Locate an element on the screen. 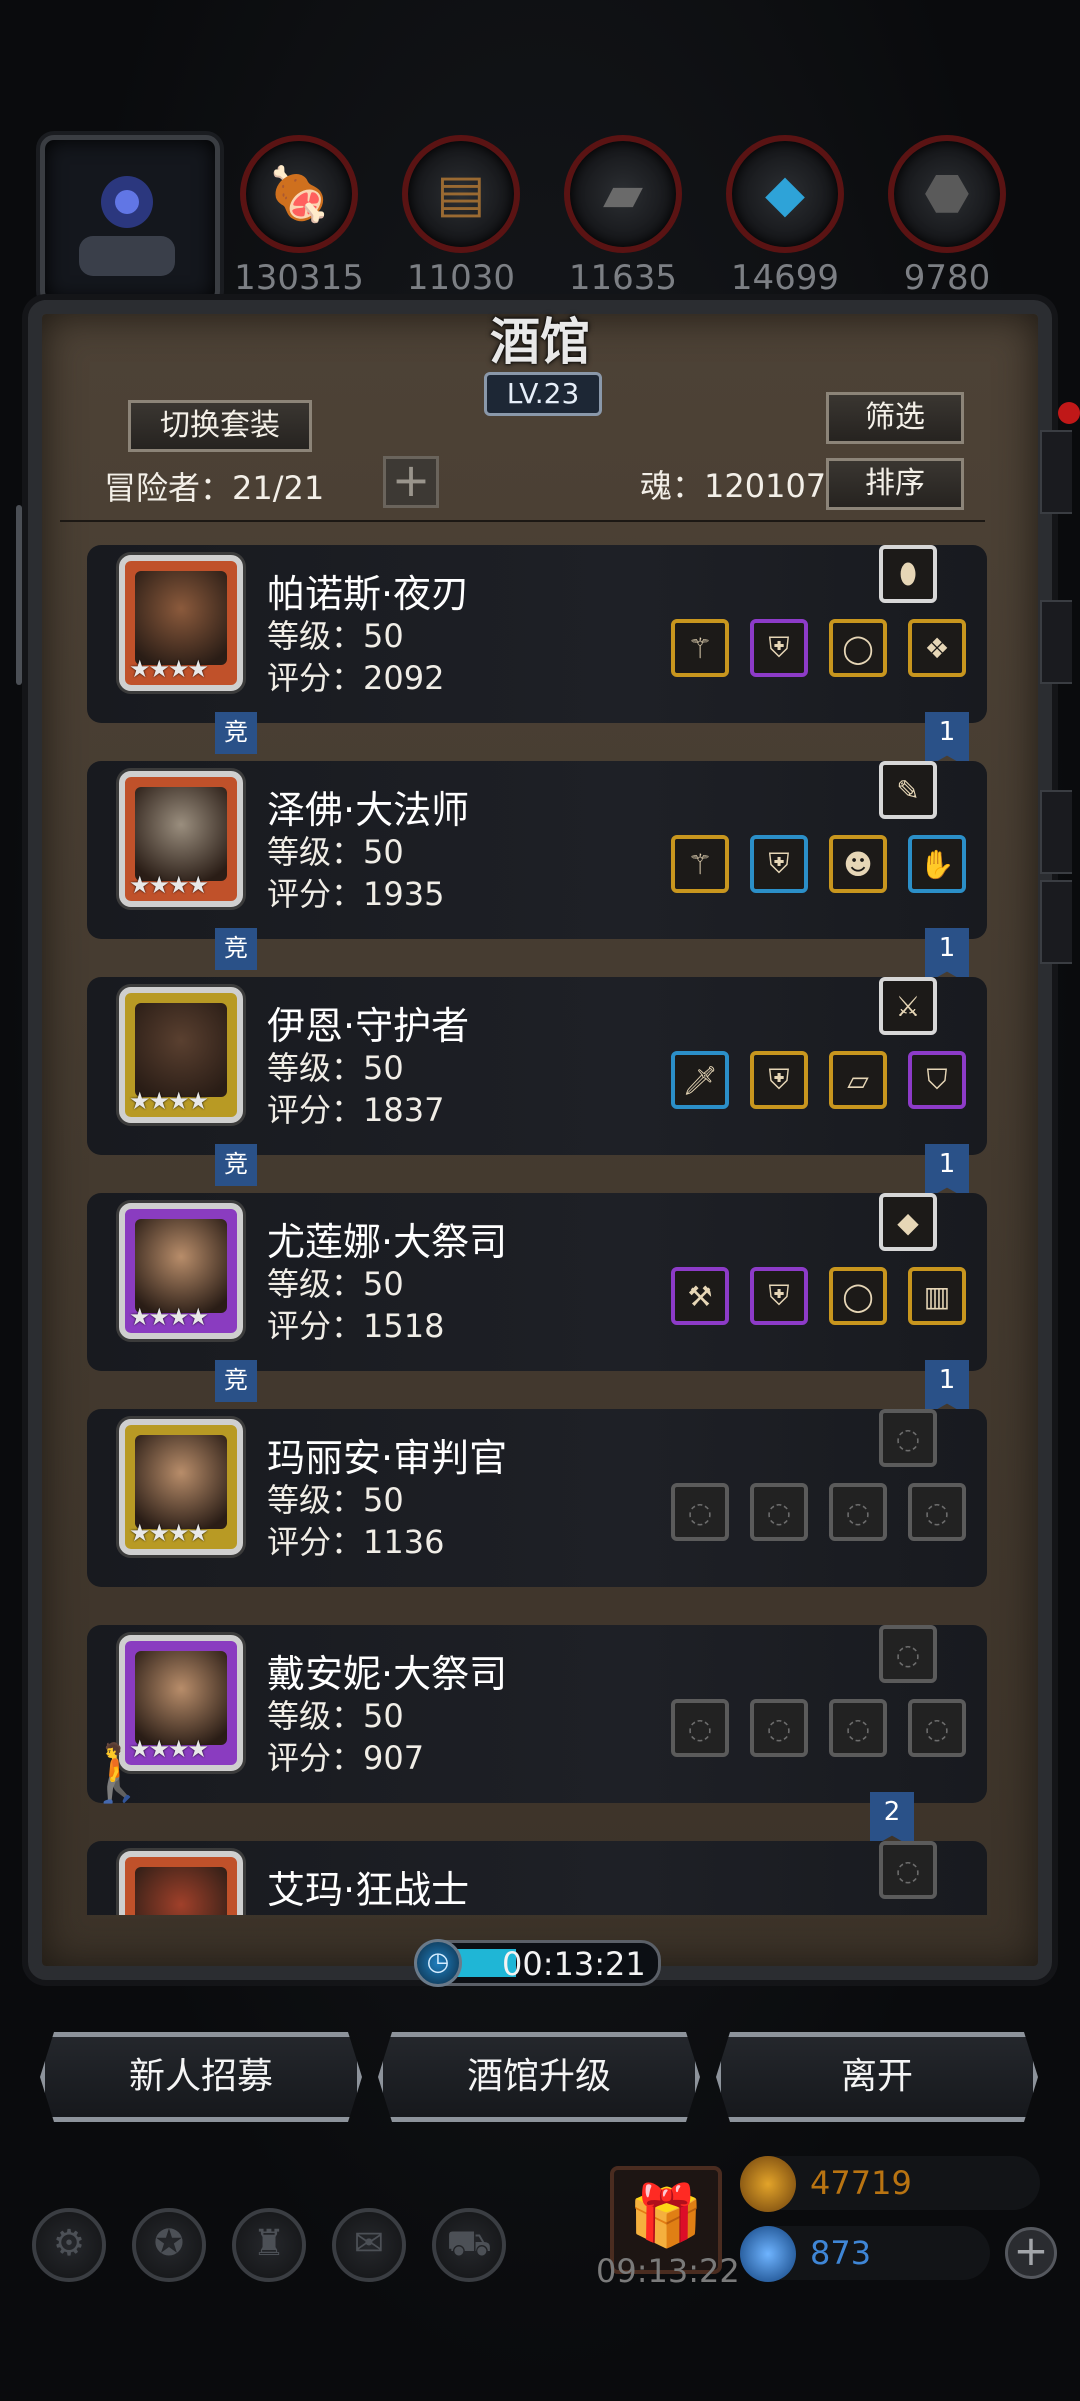  add-adventurer-slot-button: + is located at coordinates (411, 482).